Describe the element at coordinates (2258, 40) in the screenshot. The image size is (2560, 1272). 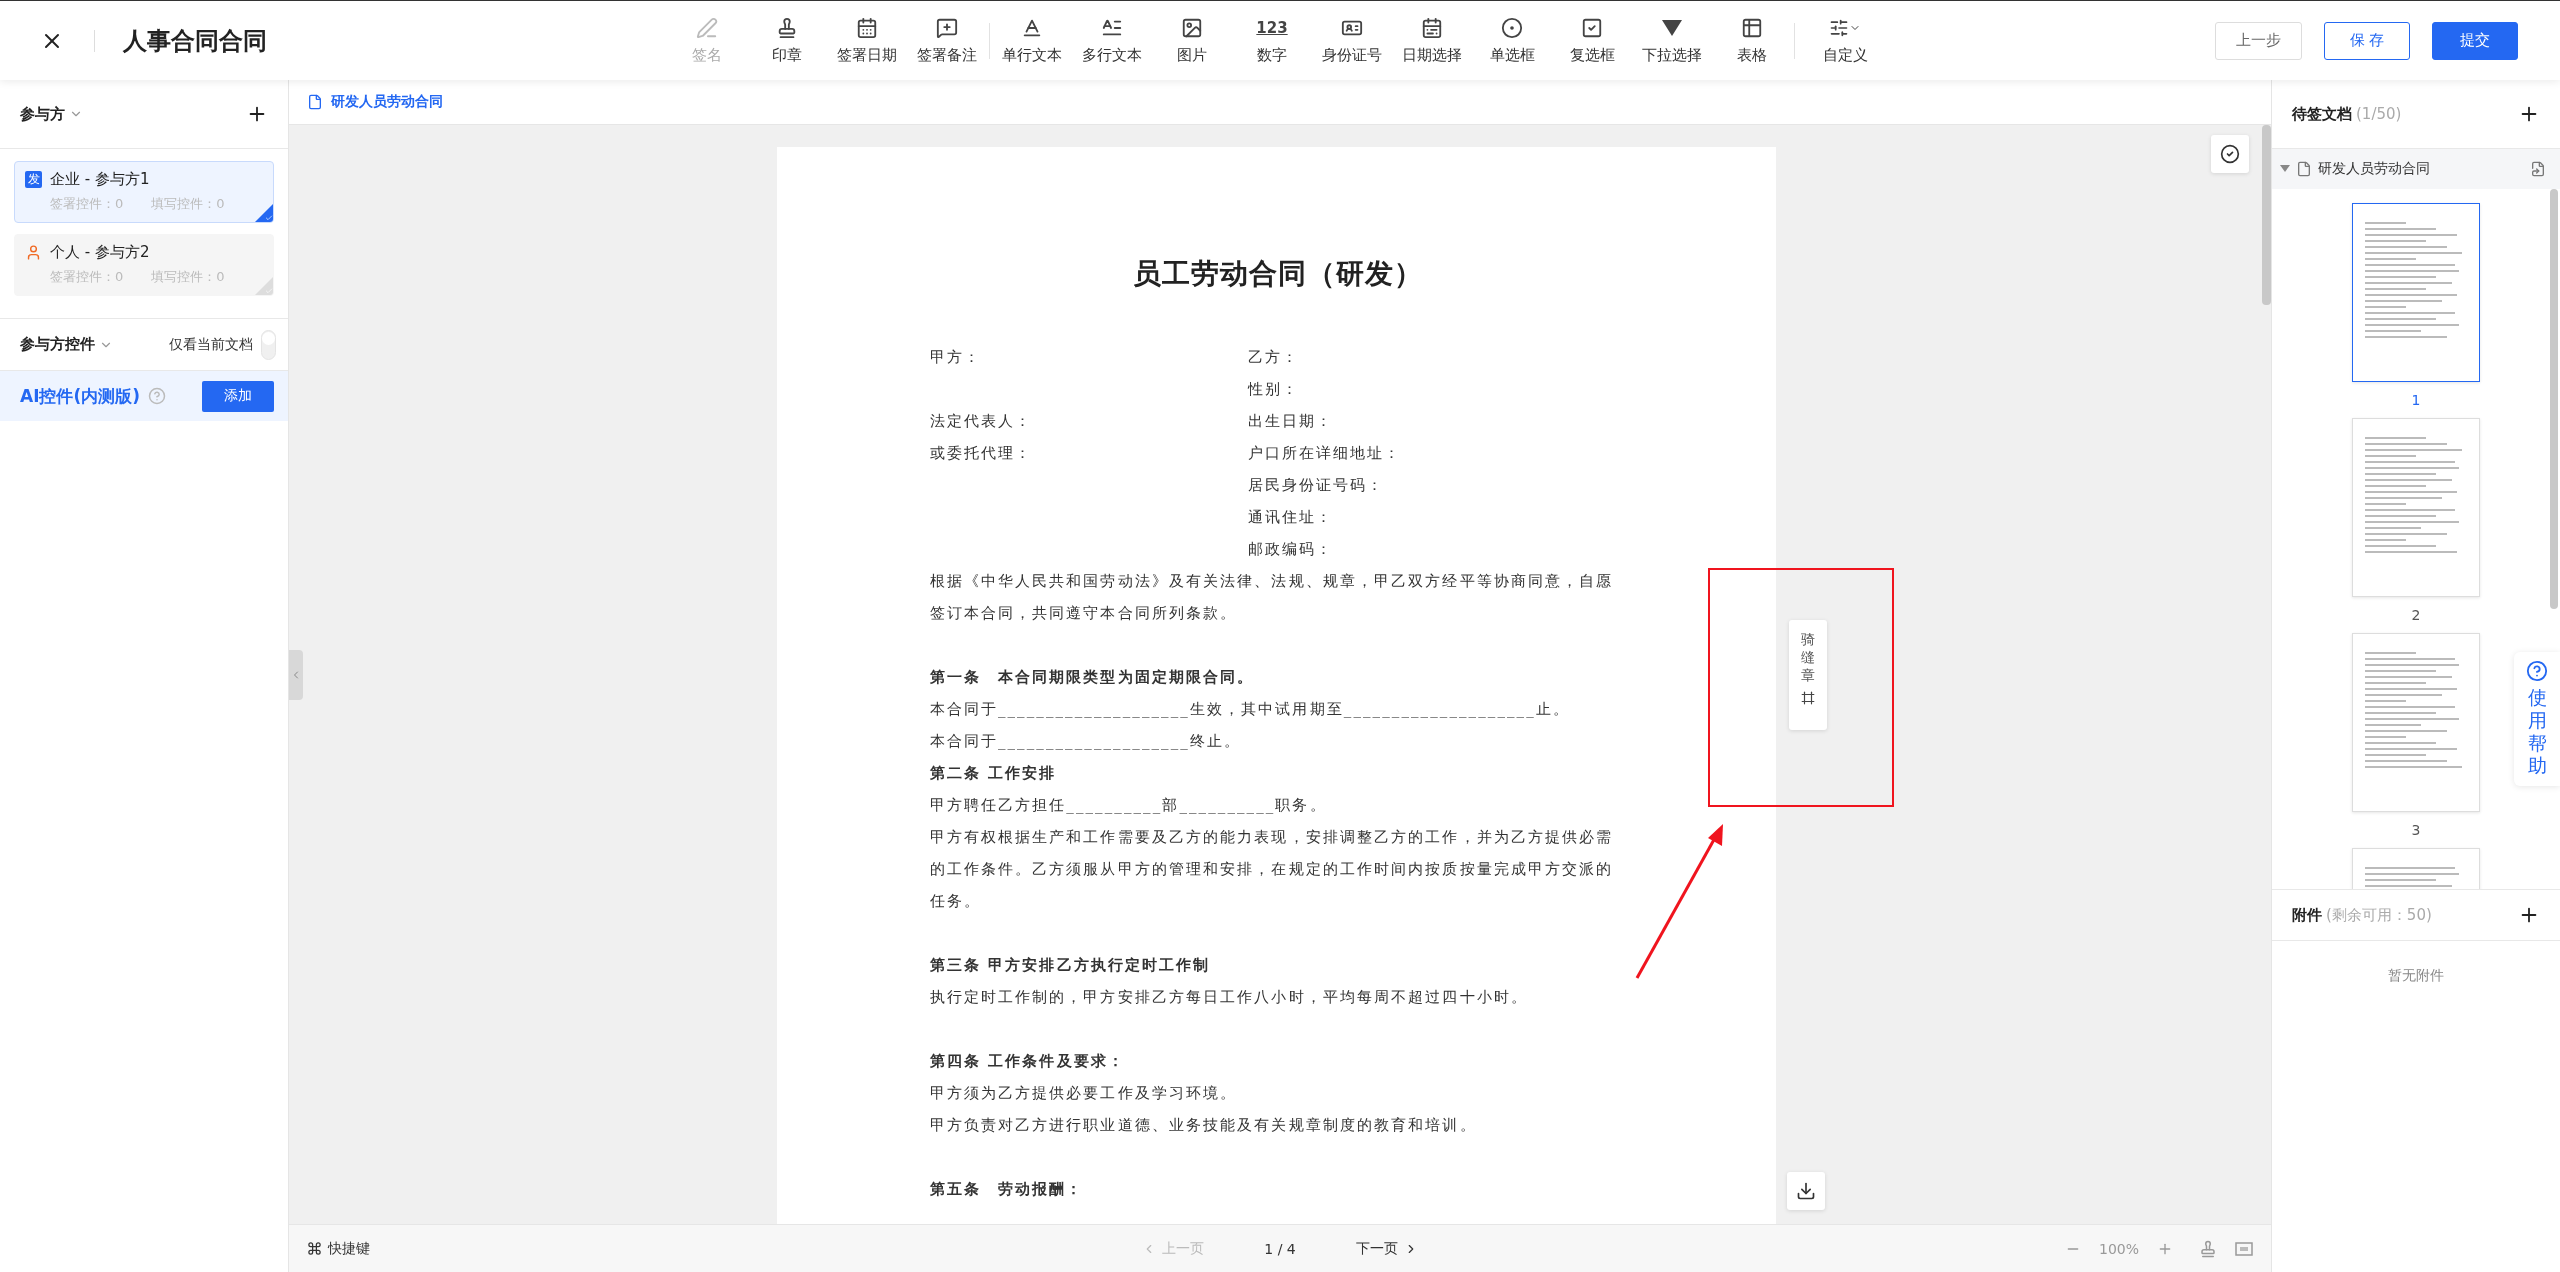
I see `action-button: 上一步` at that location.